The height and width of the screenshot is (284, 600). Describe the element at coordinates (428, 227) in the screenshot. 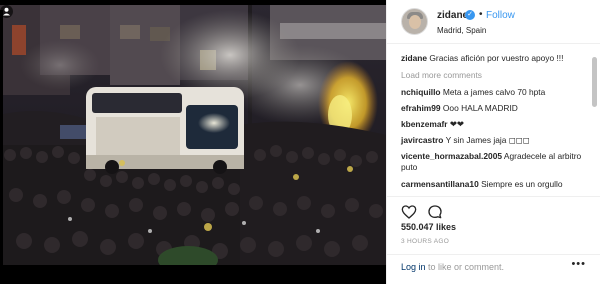

I see `likes-count: 550.047 likes` at that location.